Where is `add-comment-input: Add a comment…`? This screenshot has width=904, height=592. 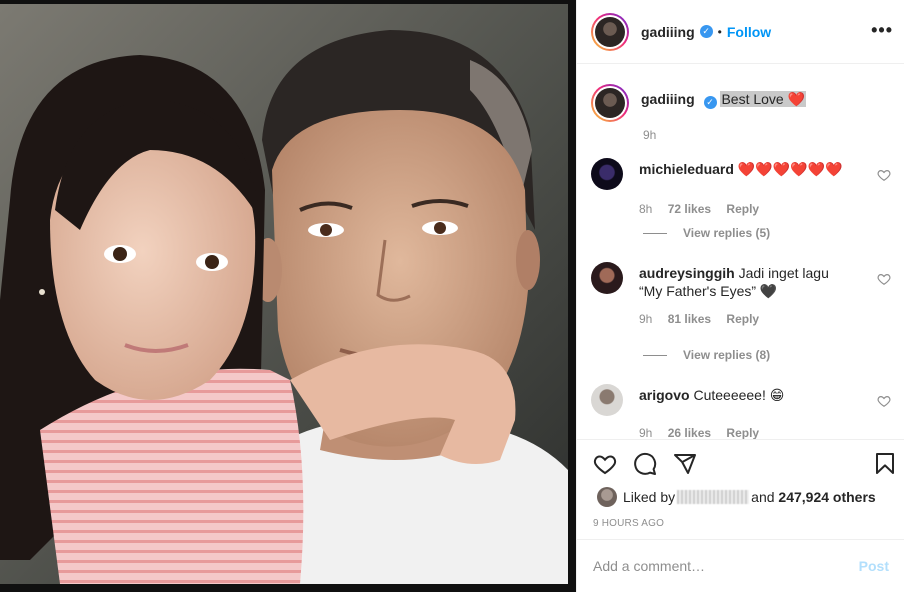 add-comment-input: Add a comment… is located at coordinates (726, 566).